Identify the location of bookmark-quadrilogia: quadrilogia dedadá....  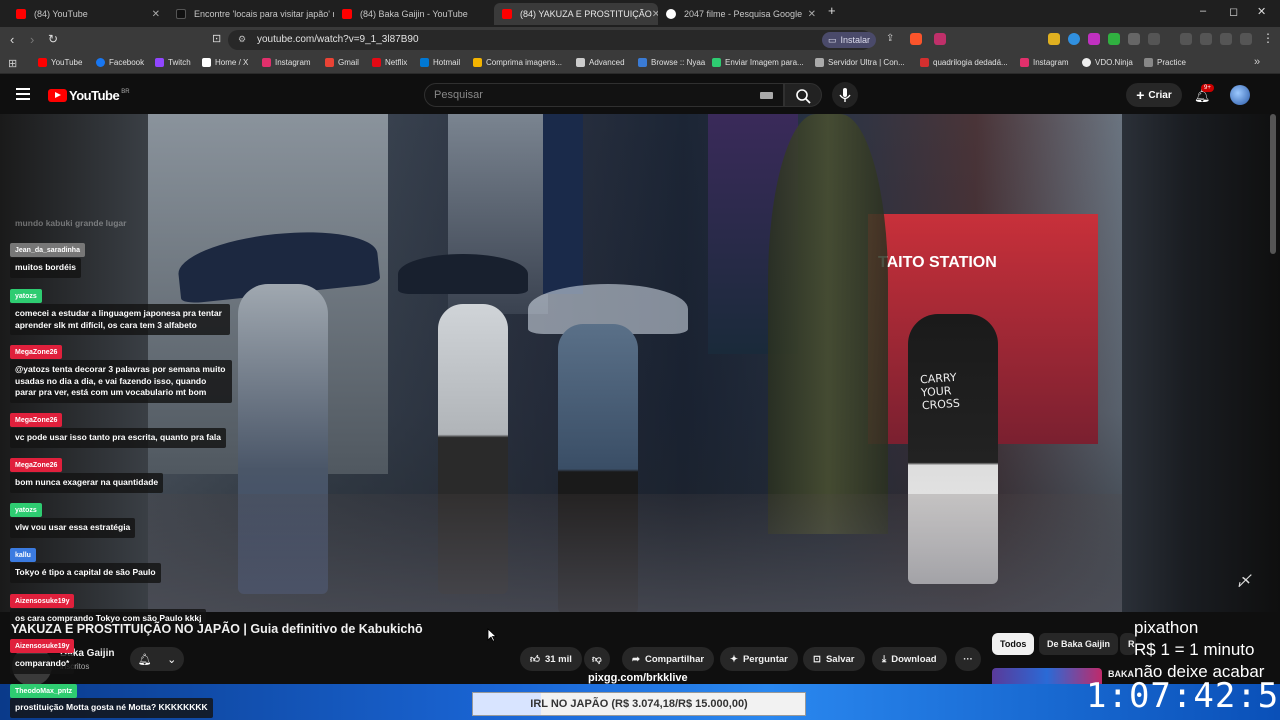
(964, 62).